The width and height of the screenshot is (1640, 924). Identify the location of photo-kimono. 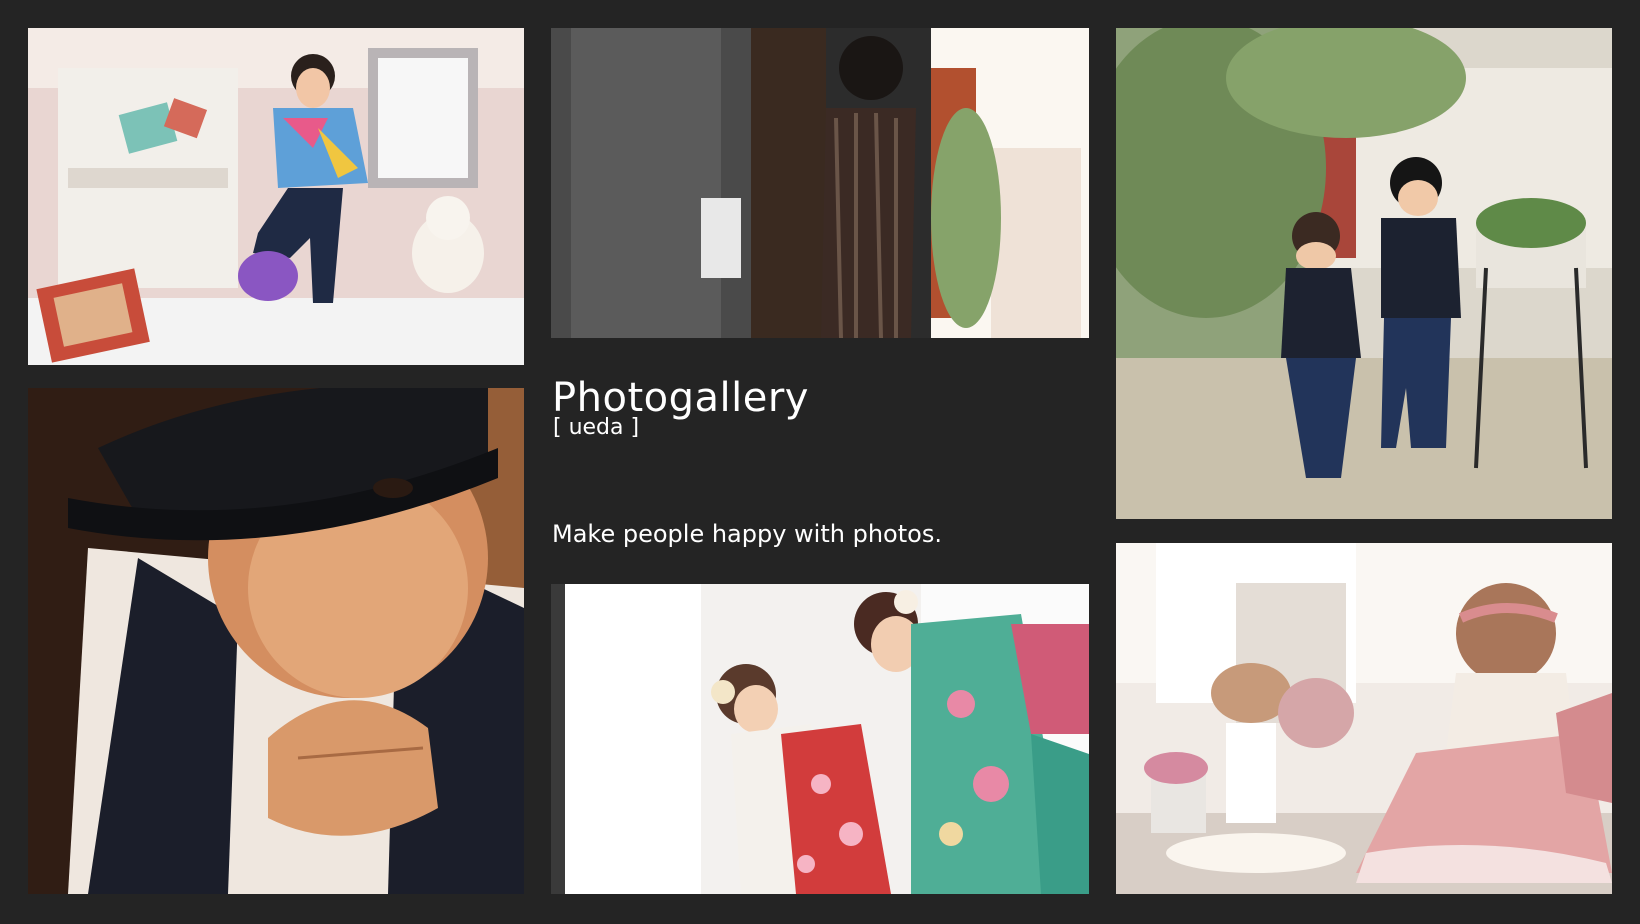
(820, 739).